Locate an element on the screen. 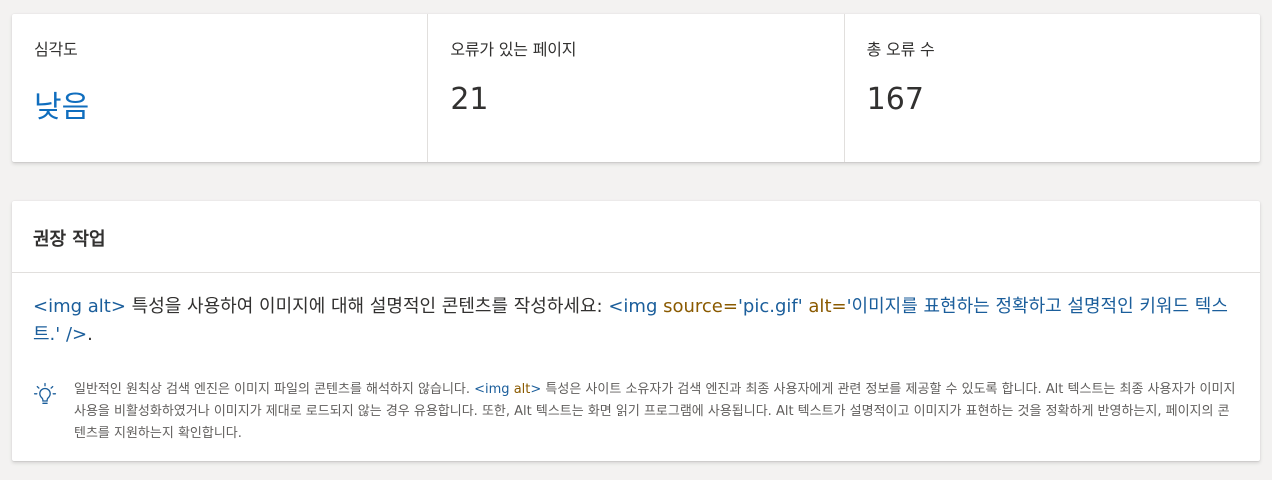 The height and width of the screenshot is (480, 1272). recommendation-text-part: 특성을 사용하여 이미지에 대해 설명적인 콘텐츠를 작성하세요: is located at coordinates (367, 306).